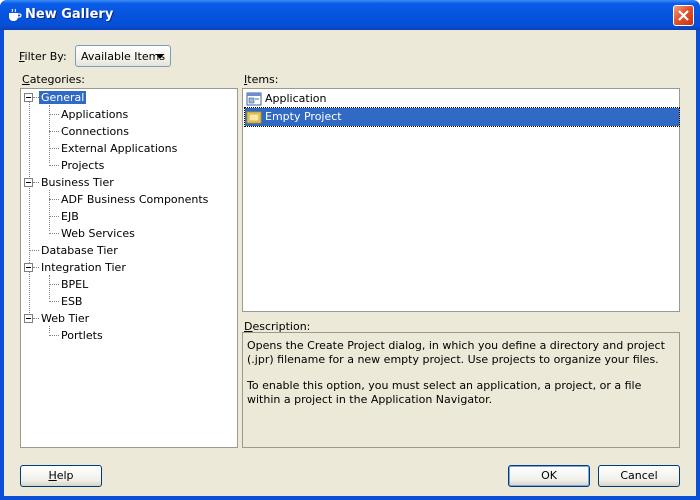 This screenshot has width=700, height=500. Describe the element at coordinates (462, 117) in the screenshot. I see `list-item-empty-project: Empty Project` at that location.